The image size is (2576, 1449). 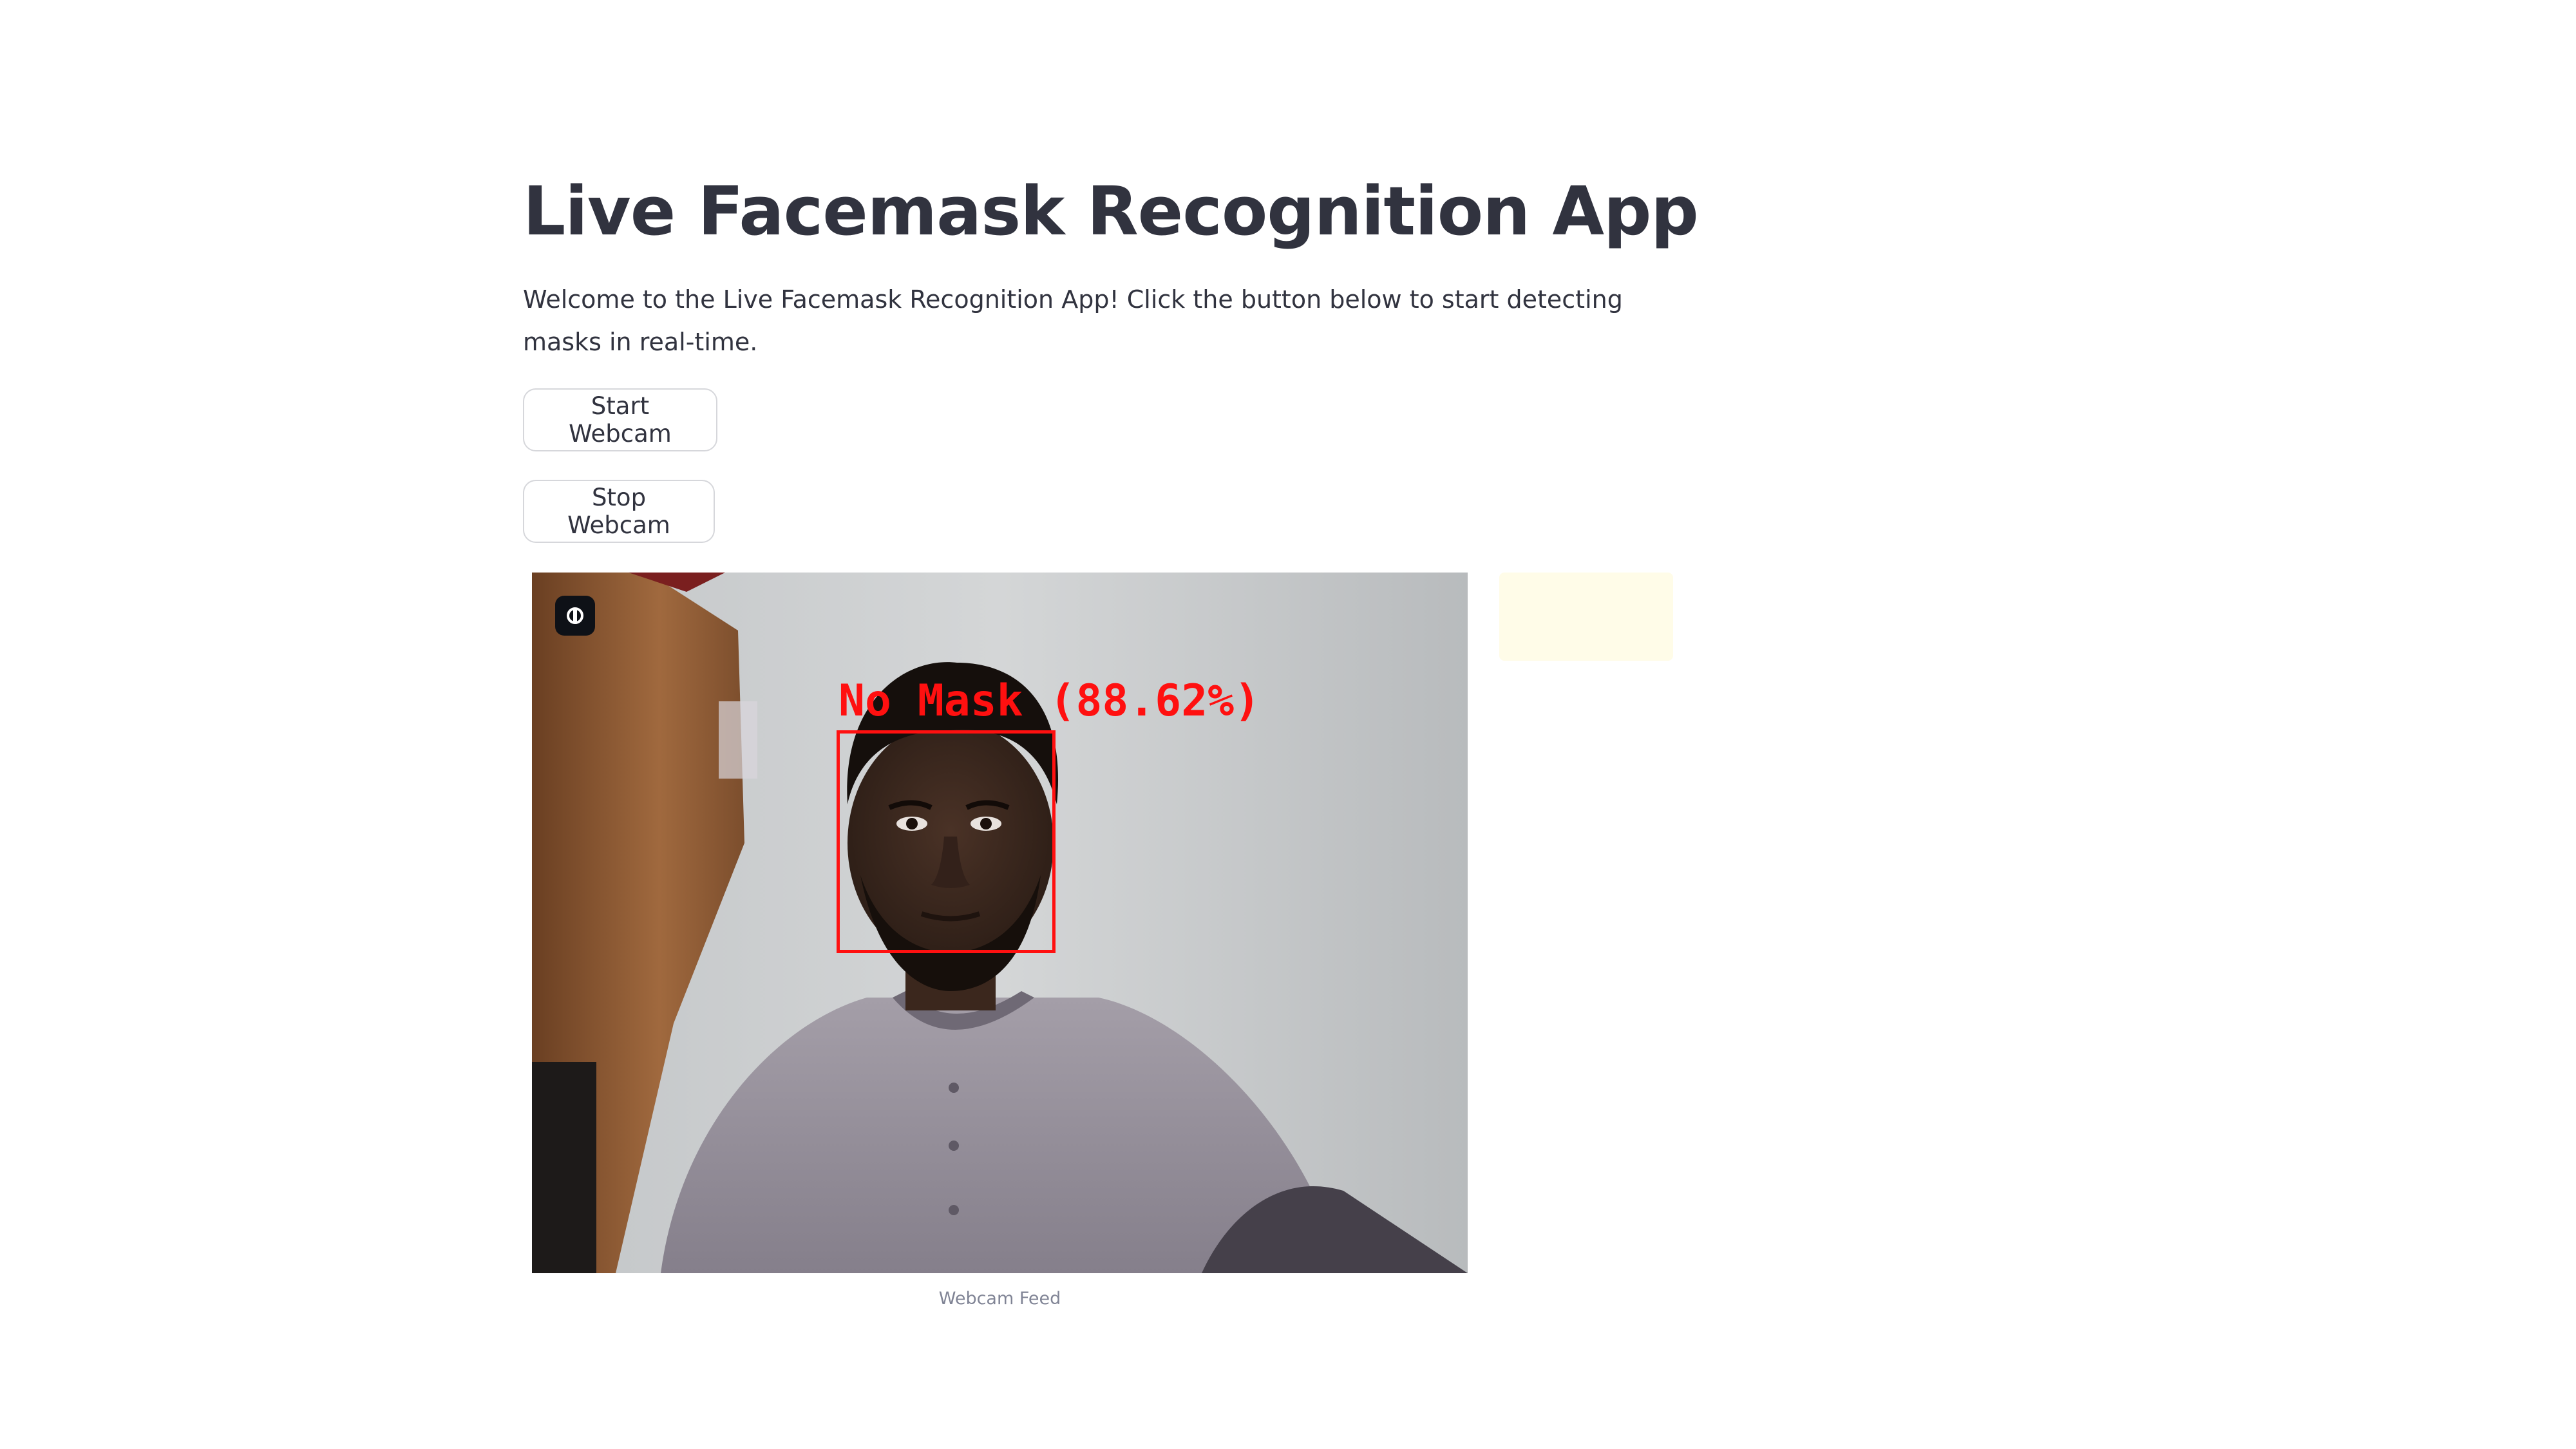 I want to click on start-webcam-button: Start Webcam, so click(x=620, y=419).